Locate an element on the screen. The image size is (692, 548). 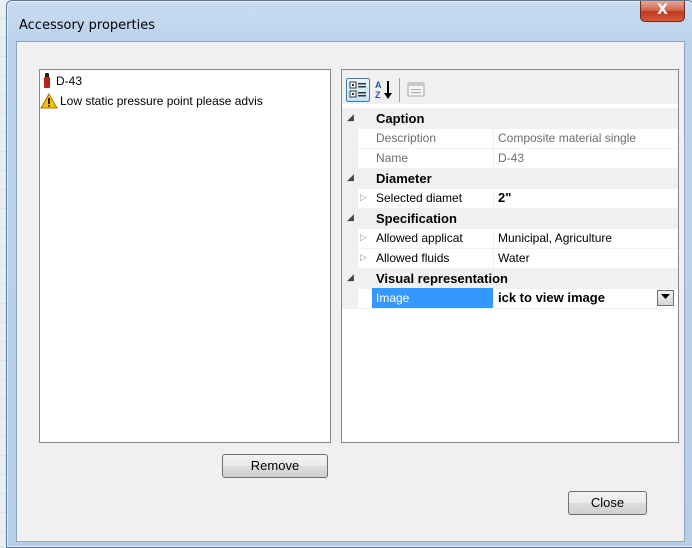
property-value: D-43 is located at coordinates (511, 158).